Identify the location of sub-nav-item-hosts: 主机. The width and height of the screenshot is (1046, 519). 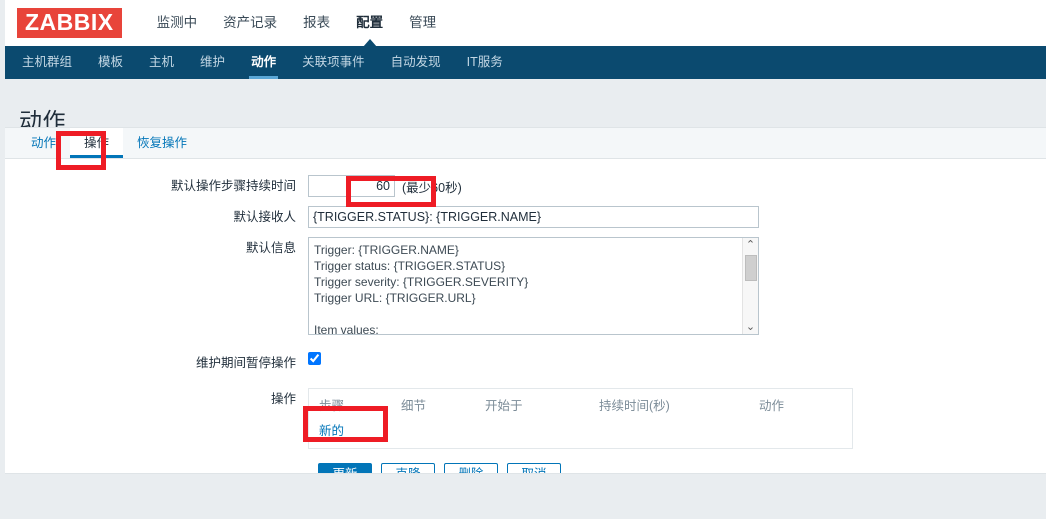
(161, 62).